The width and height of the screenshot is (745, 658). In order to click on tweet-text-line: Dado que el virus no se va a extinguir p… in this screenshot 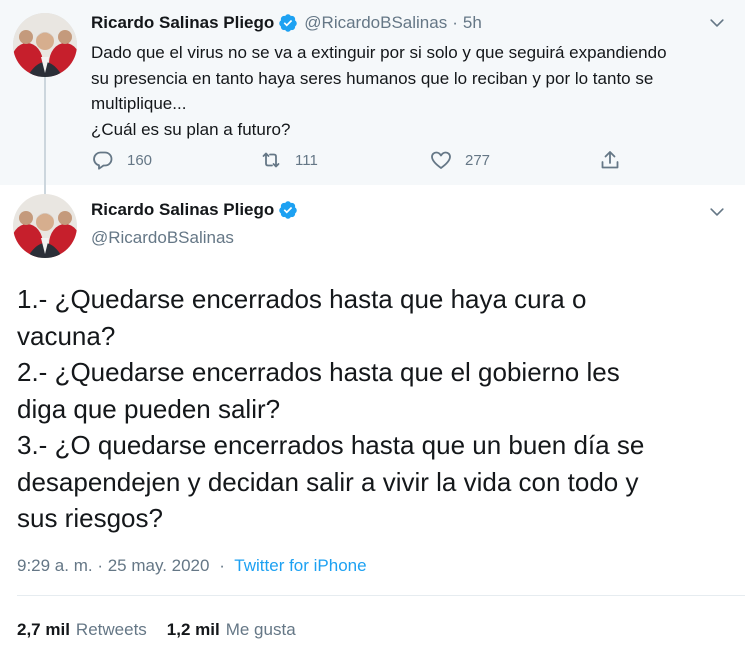, I will do `click(379, 52)`.